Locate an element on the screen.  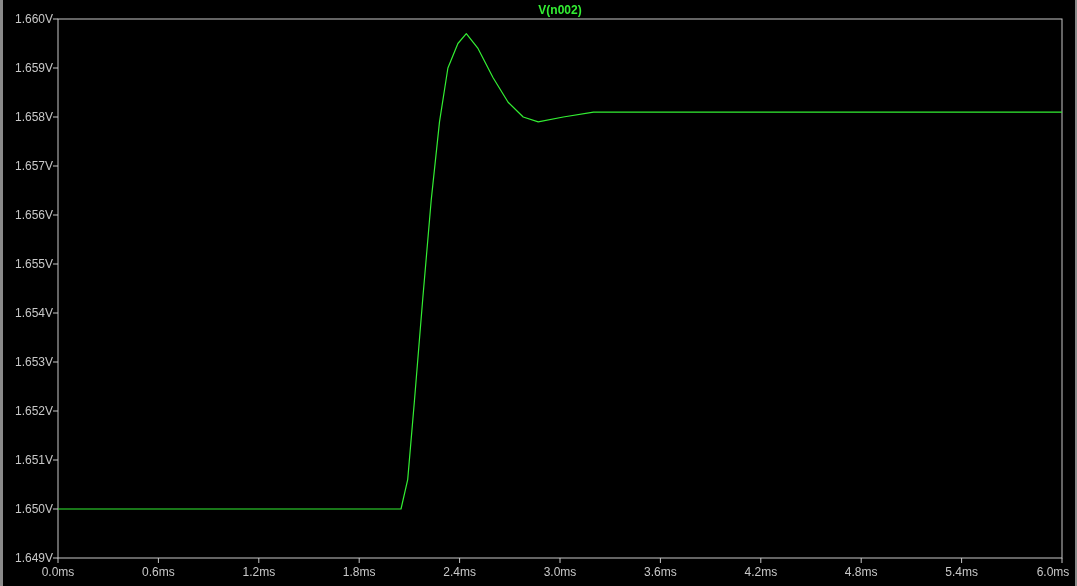
y-tick-label: 1.659V is located at coordinates (33, 68).